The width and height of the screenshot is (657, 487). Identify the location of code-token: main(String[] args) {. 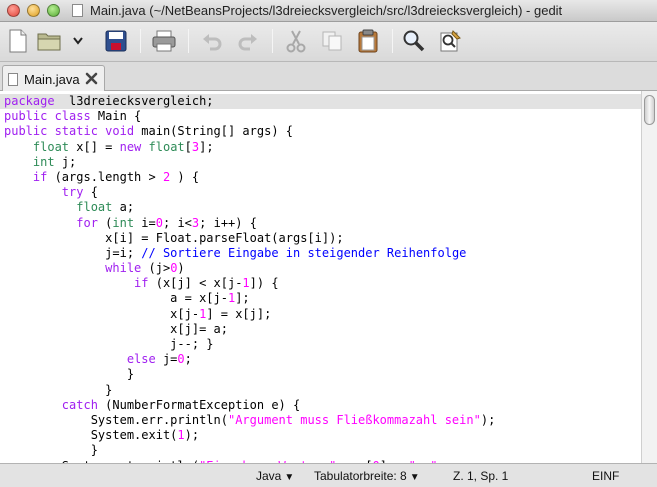
(213, 131).